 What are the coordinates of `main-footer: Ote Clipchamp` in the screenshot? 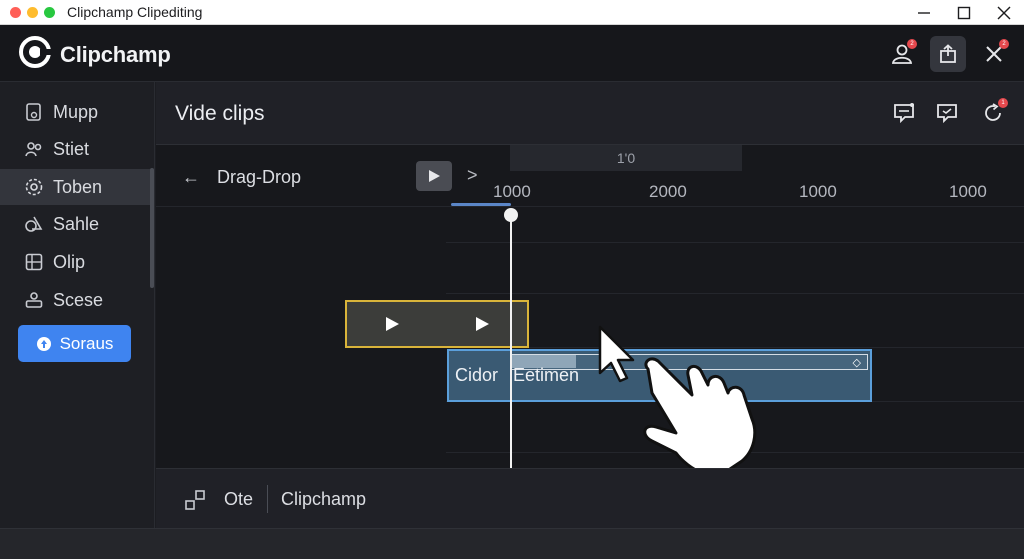 It's located at (590, 498).